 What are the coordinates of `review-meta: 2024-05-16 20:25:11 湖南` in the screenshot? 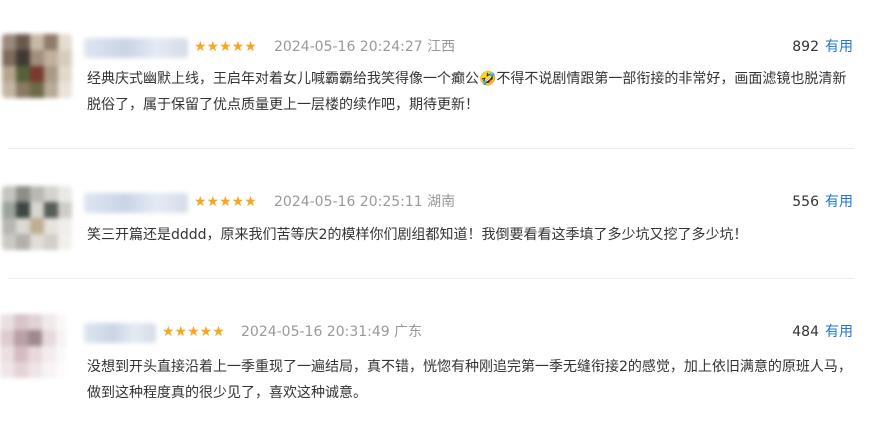 It's located at (364, 202).